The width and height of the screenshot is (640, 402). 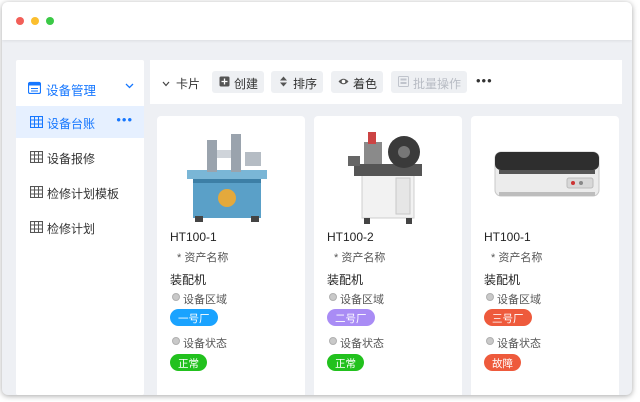 I want to click on create-button: 创建, so click(x=238, y=82).